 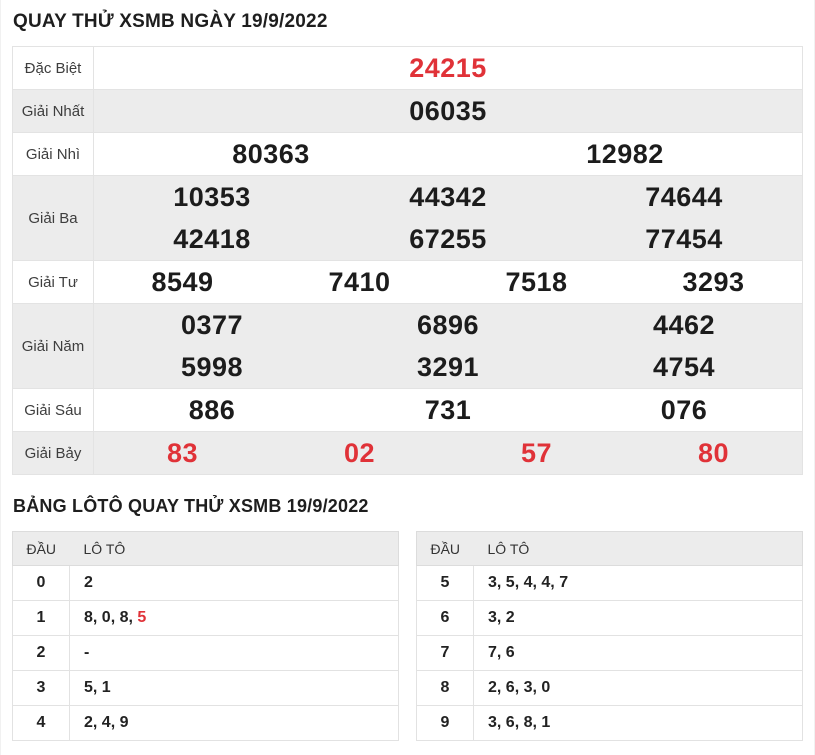 What do you see at coordinates (53, 282) in the screenshot?
I see `prize-label: Giải Tư` at bounding box center [53, 282].